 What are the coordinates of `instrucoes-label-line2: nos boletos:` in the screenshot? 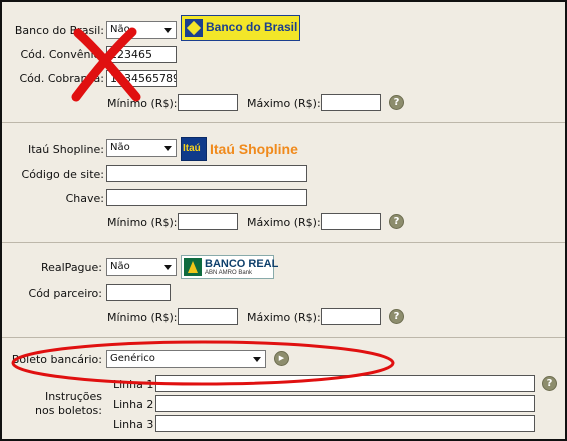 It's located at (68, 410).